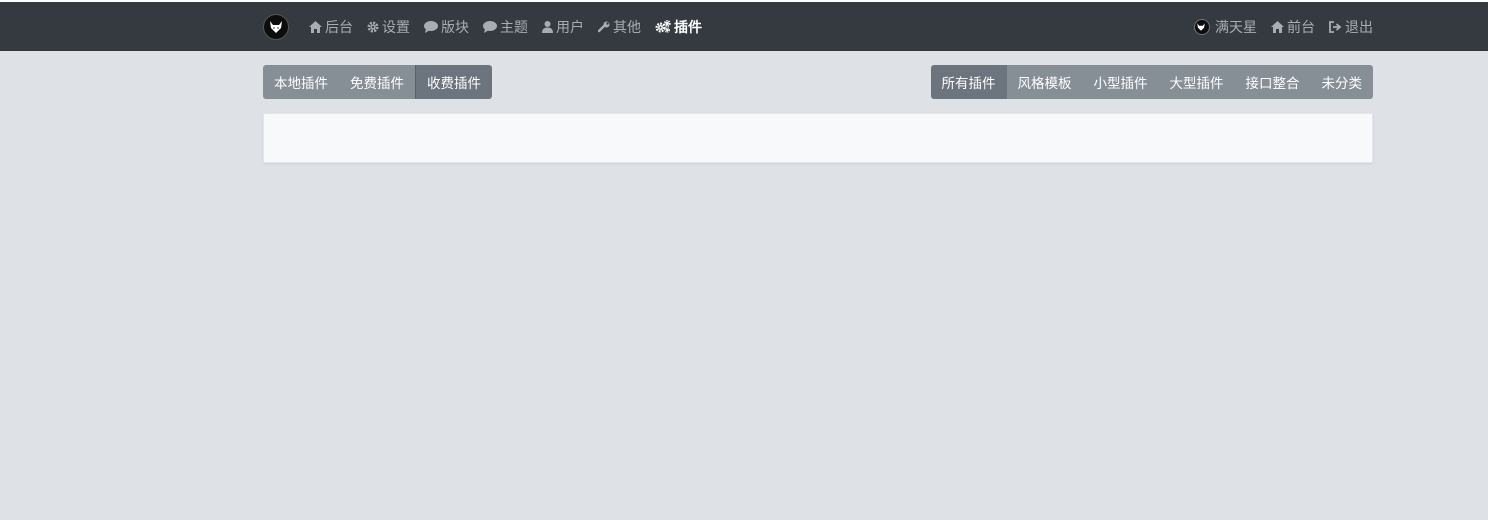 This screenshot has width=1488, height=520. What do you see at coordinates (627, 27) in the screenshot?
I see `nav-other-label: 其他` at bounding box center [627, 27].